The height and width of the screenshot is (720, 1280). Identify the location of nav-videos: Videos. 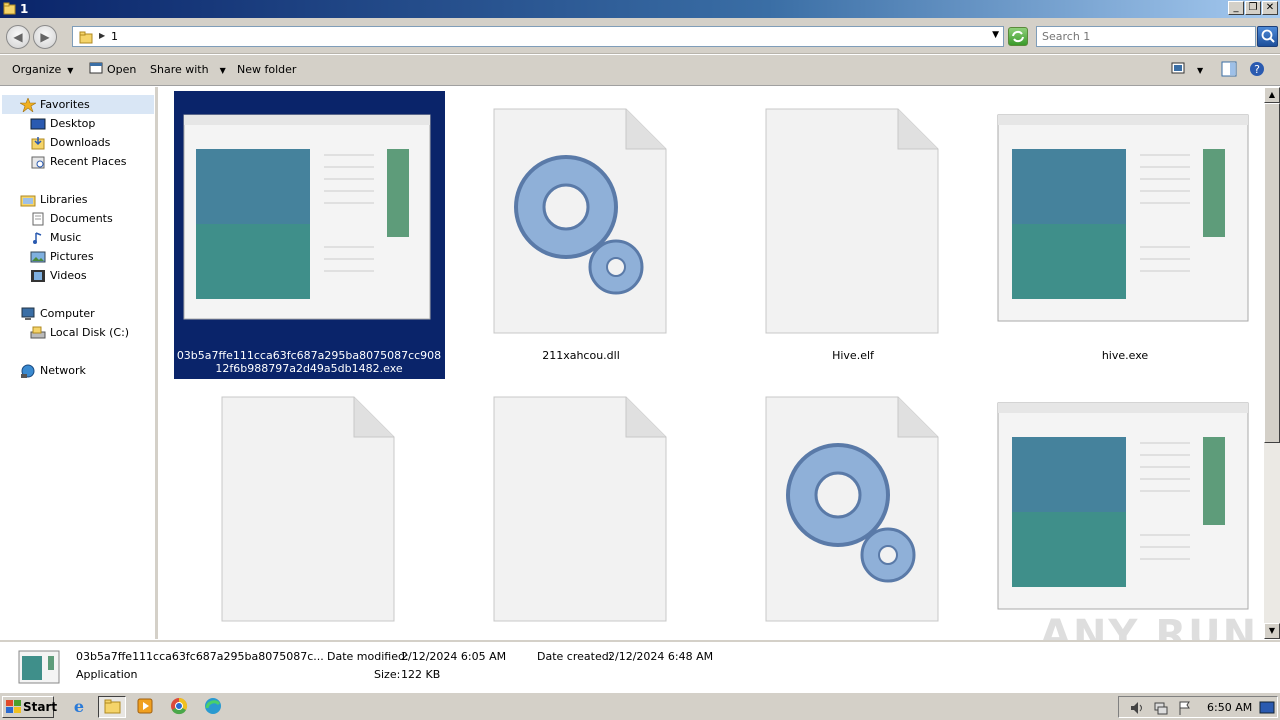
(58, 275).